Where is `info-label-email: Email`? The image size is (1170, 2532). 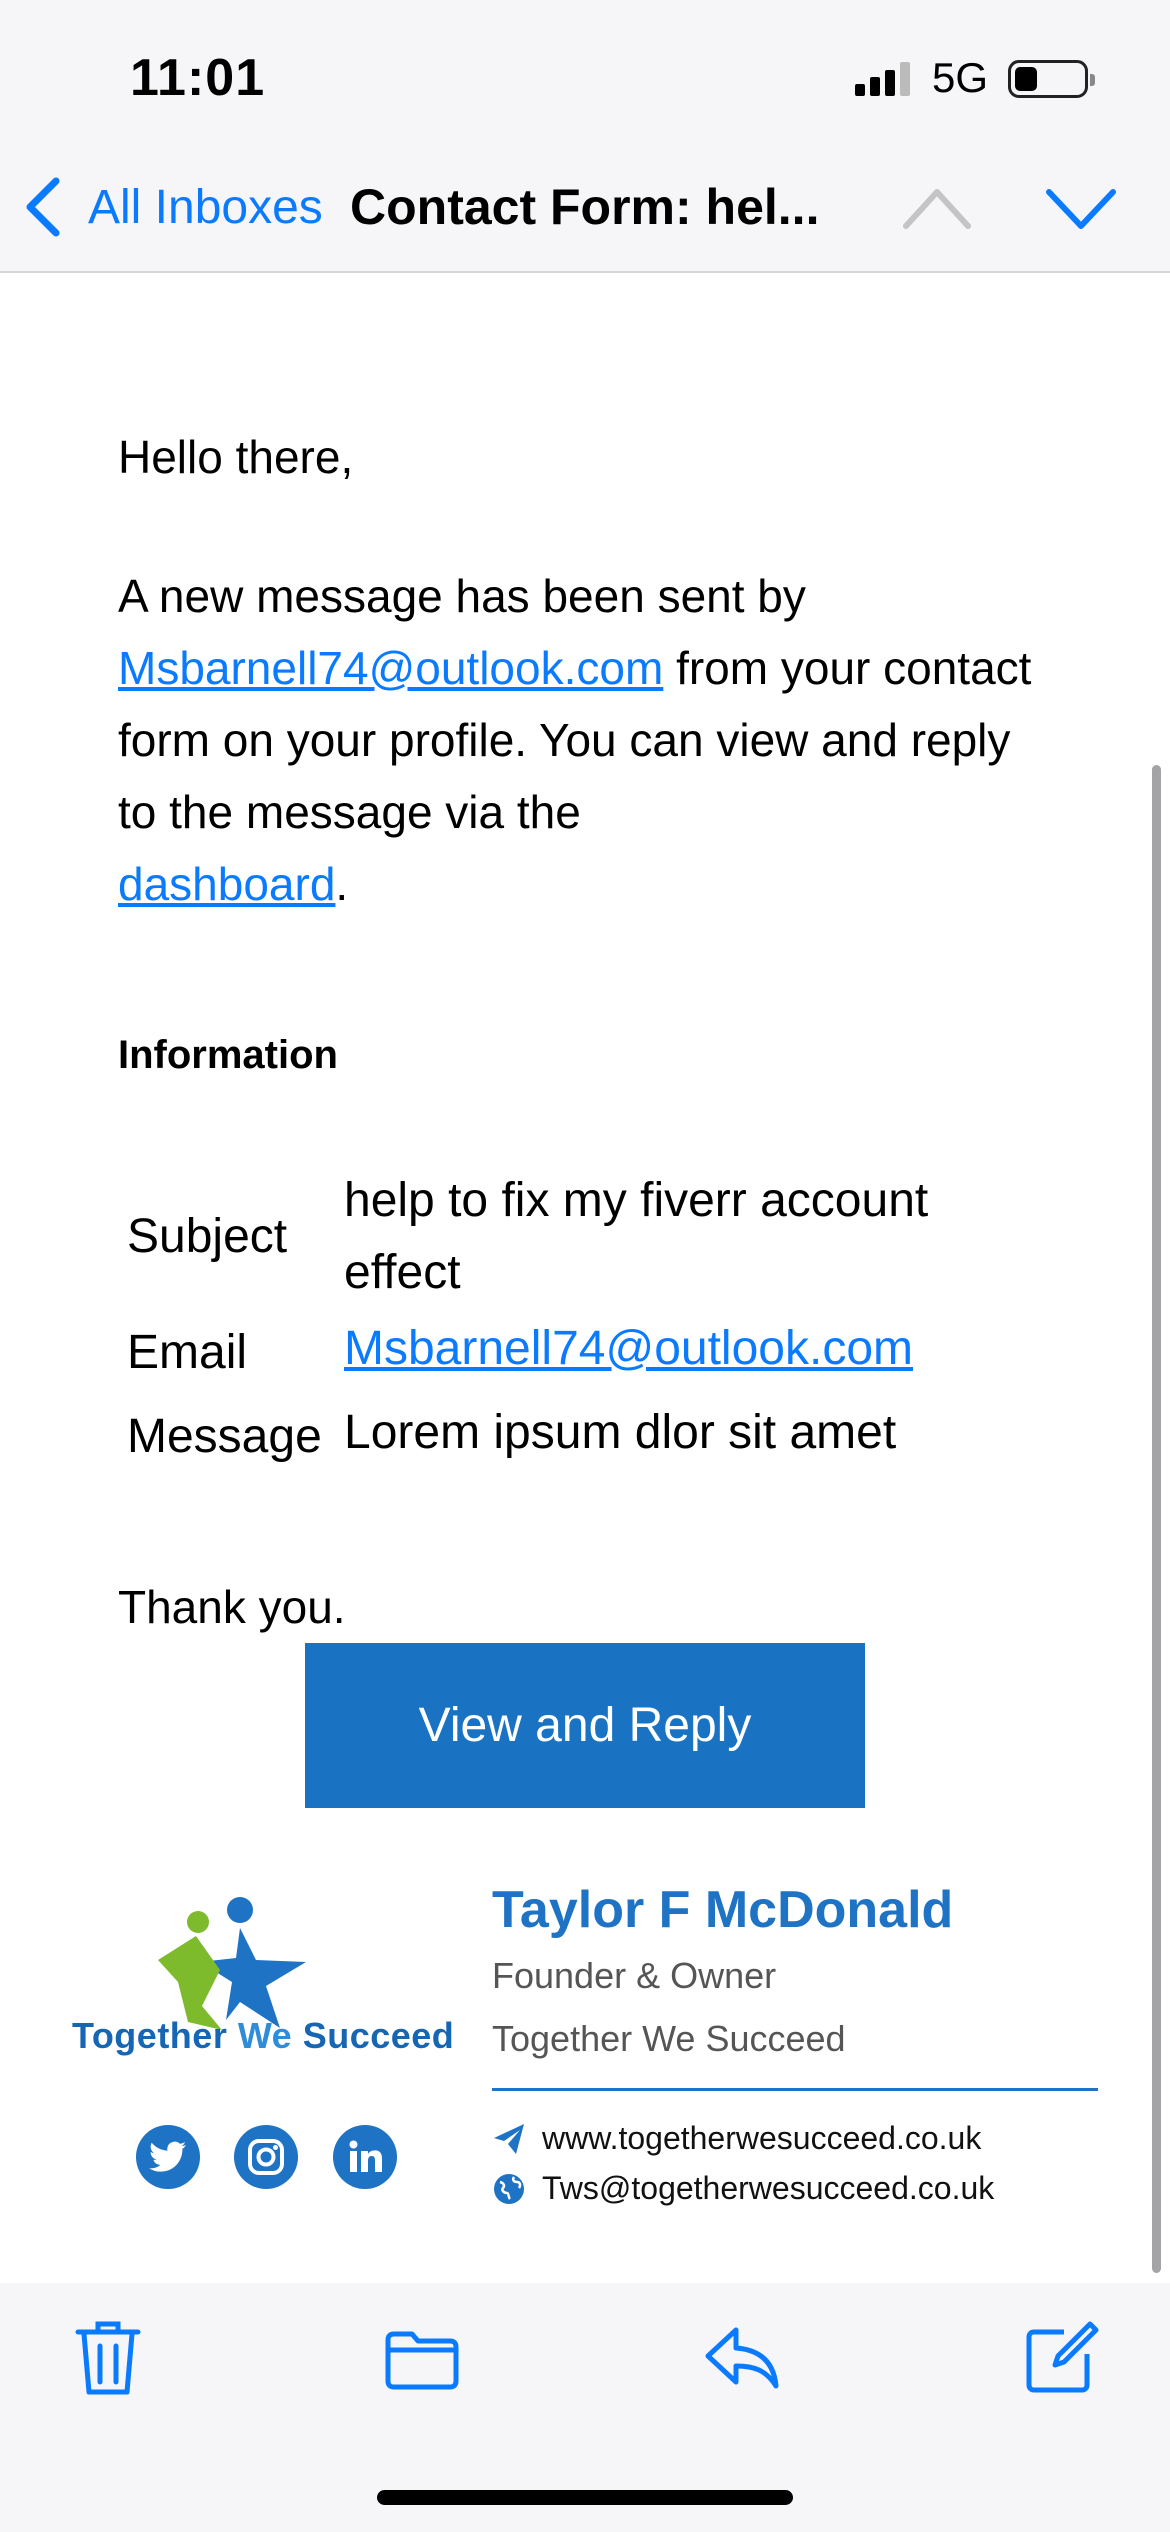
info-label-email: Email is located at coordinates (187, 1352).